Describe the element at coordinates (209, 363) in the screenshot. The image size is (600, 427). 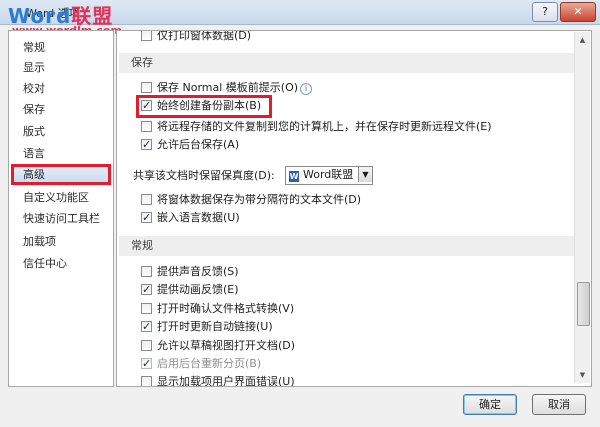
I see `option-label: 启用后台重新分页(B)` at that location.